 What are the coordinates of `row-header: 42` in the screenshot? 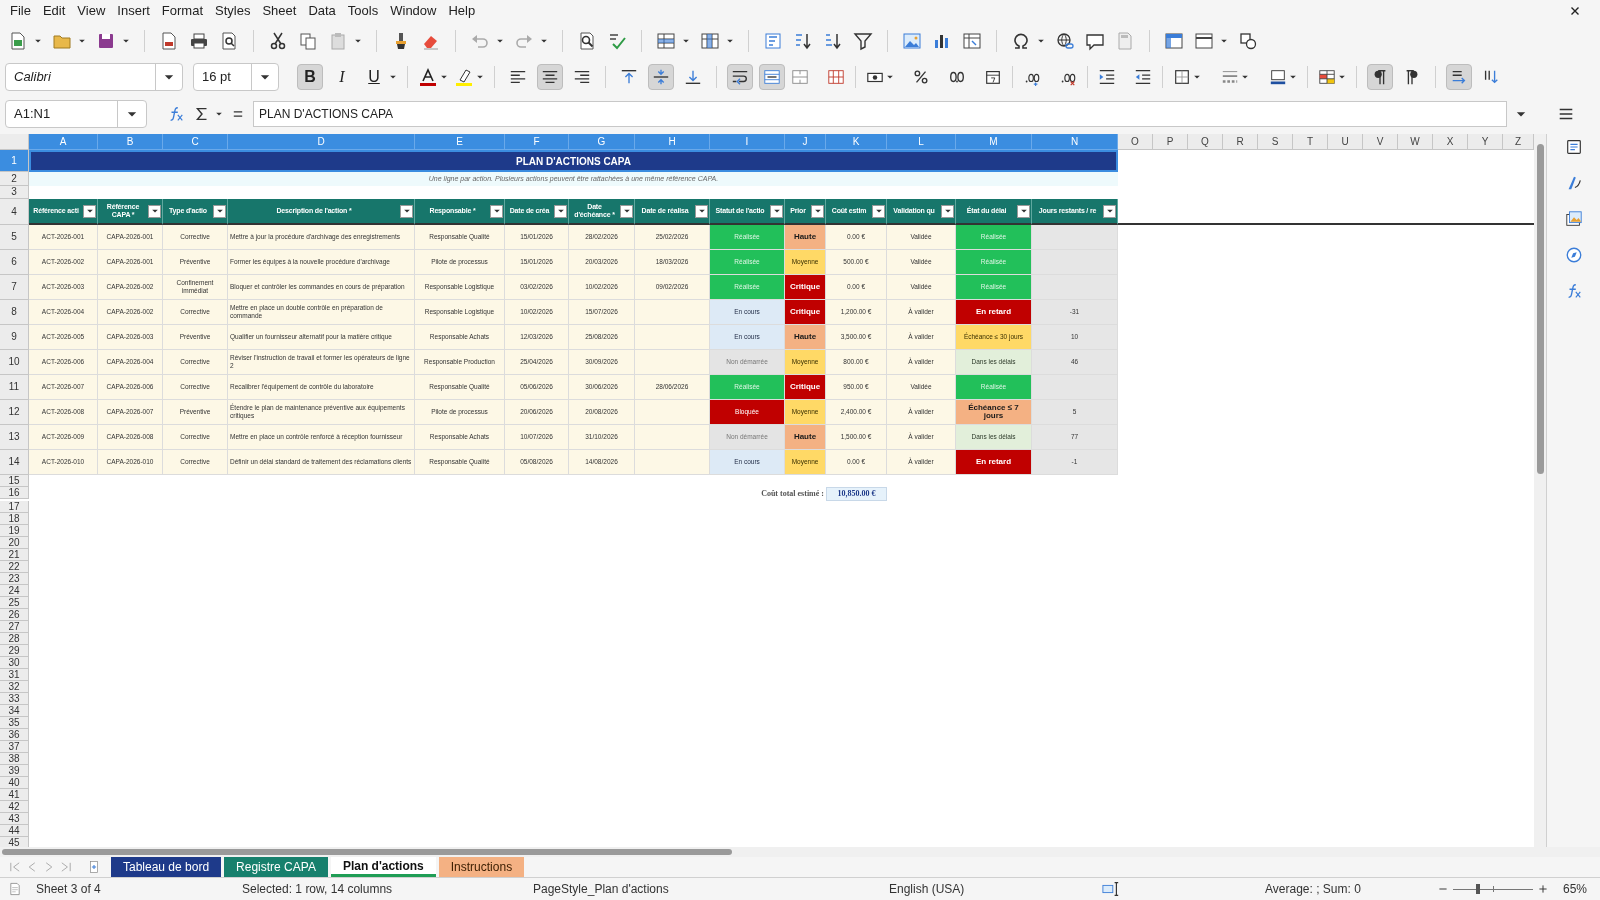 It's located at (14, 807).